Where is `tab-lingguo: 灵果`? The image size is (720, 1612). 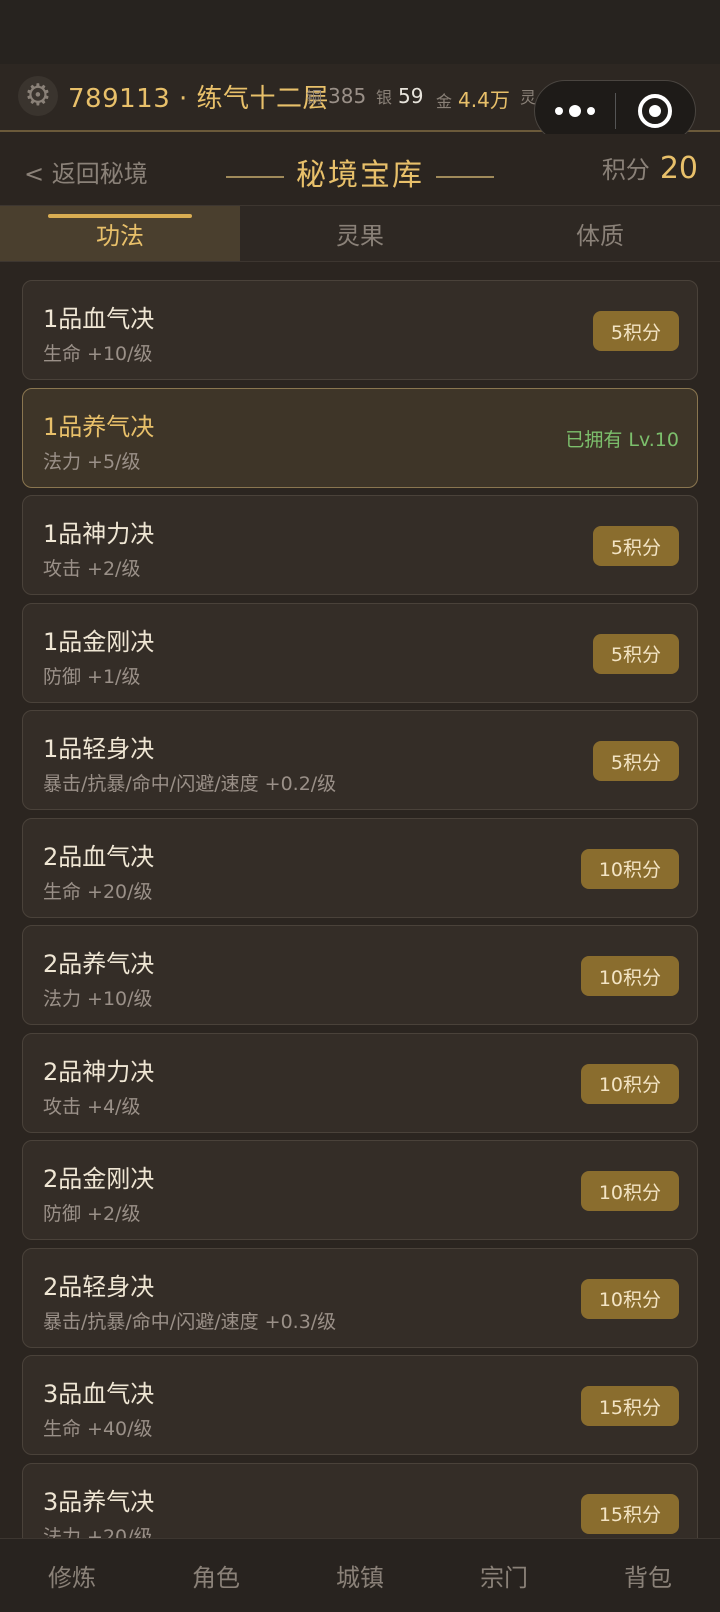
tab-lingguo: 灵果 is located at coordinates (360, 233).